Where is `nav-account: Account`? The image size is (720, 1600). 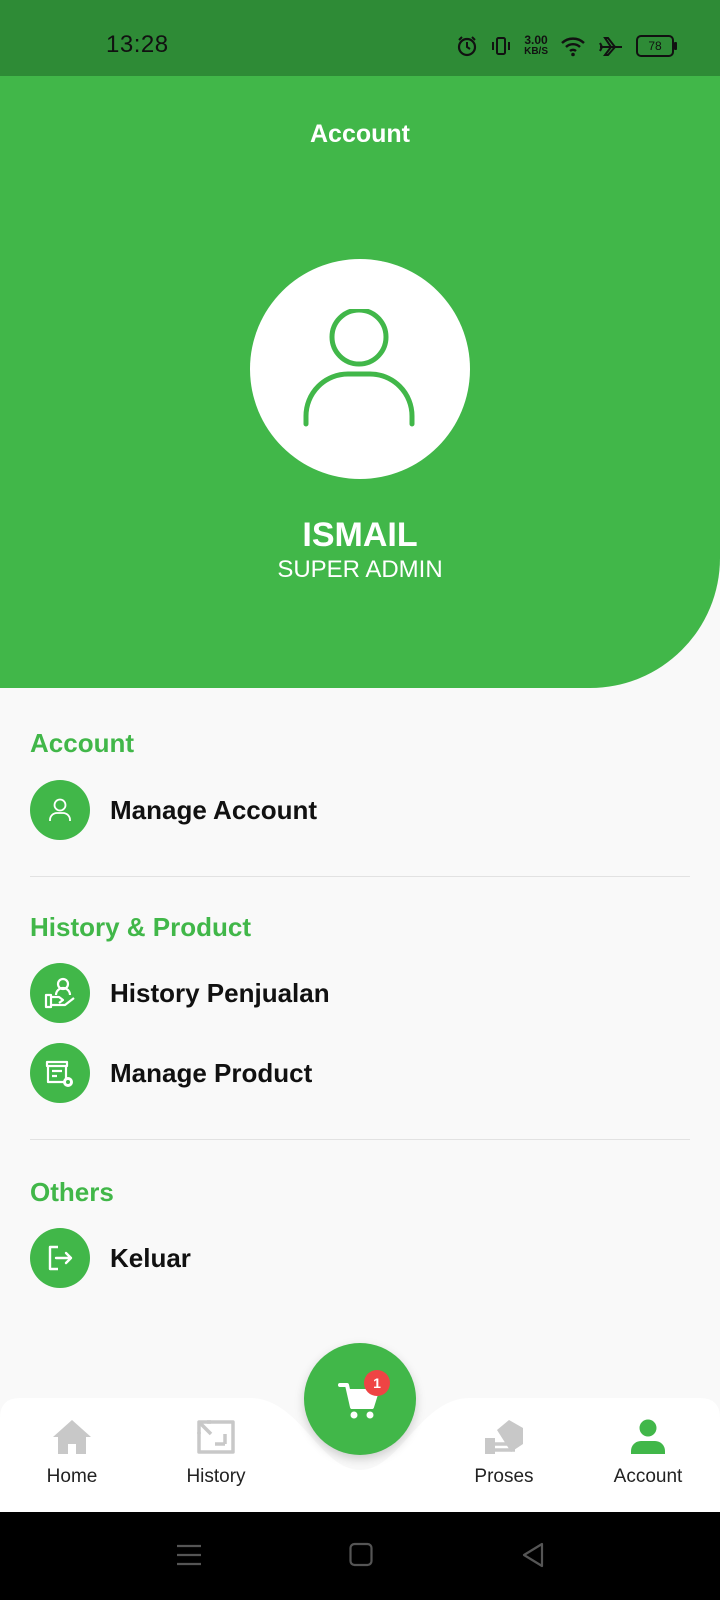
nav-account: Account is located at coordinates (648, 1453).